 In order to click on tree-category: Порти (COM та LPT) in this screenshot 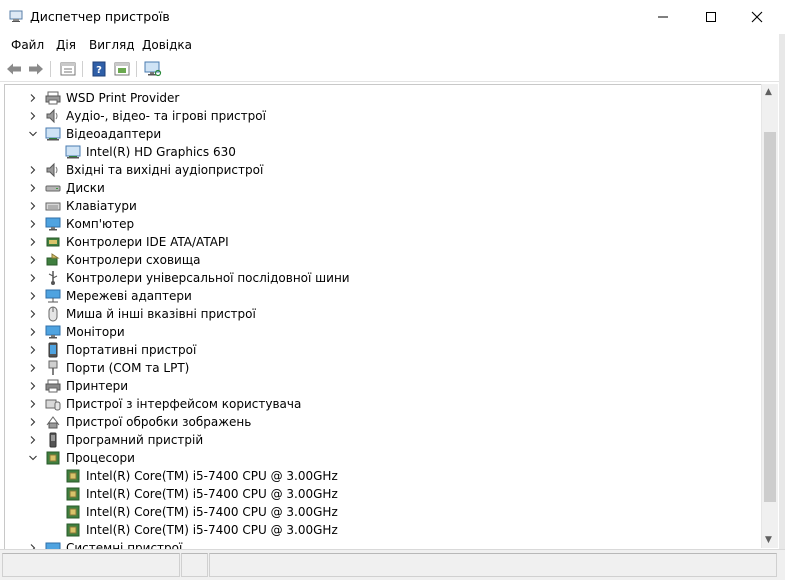, I will do `click(380, 368)`.